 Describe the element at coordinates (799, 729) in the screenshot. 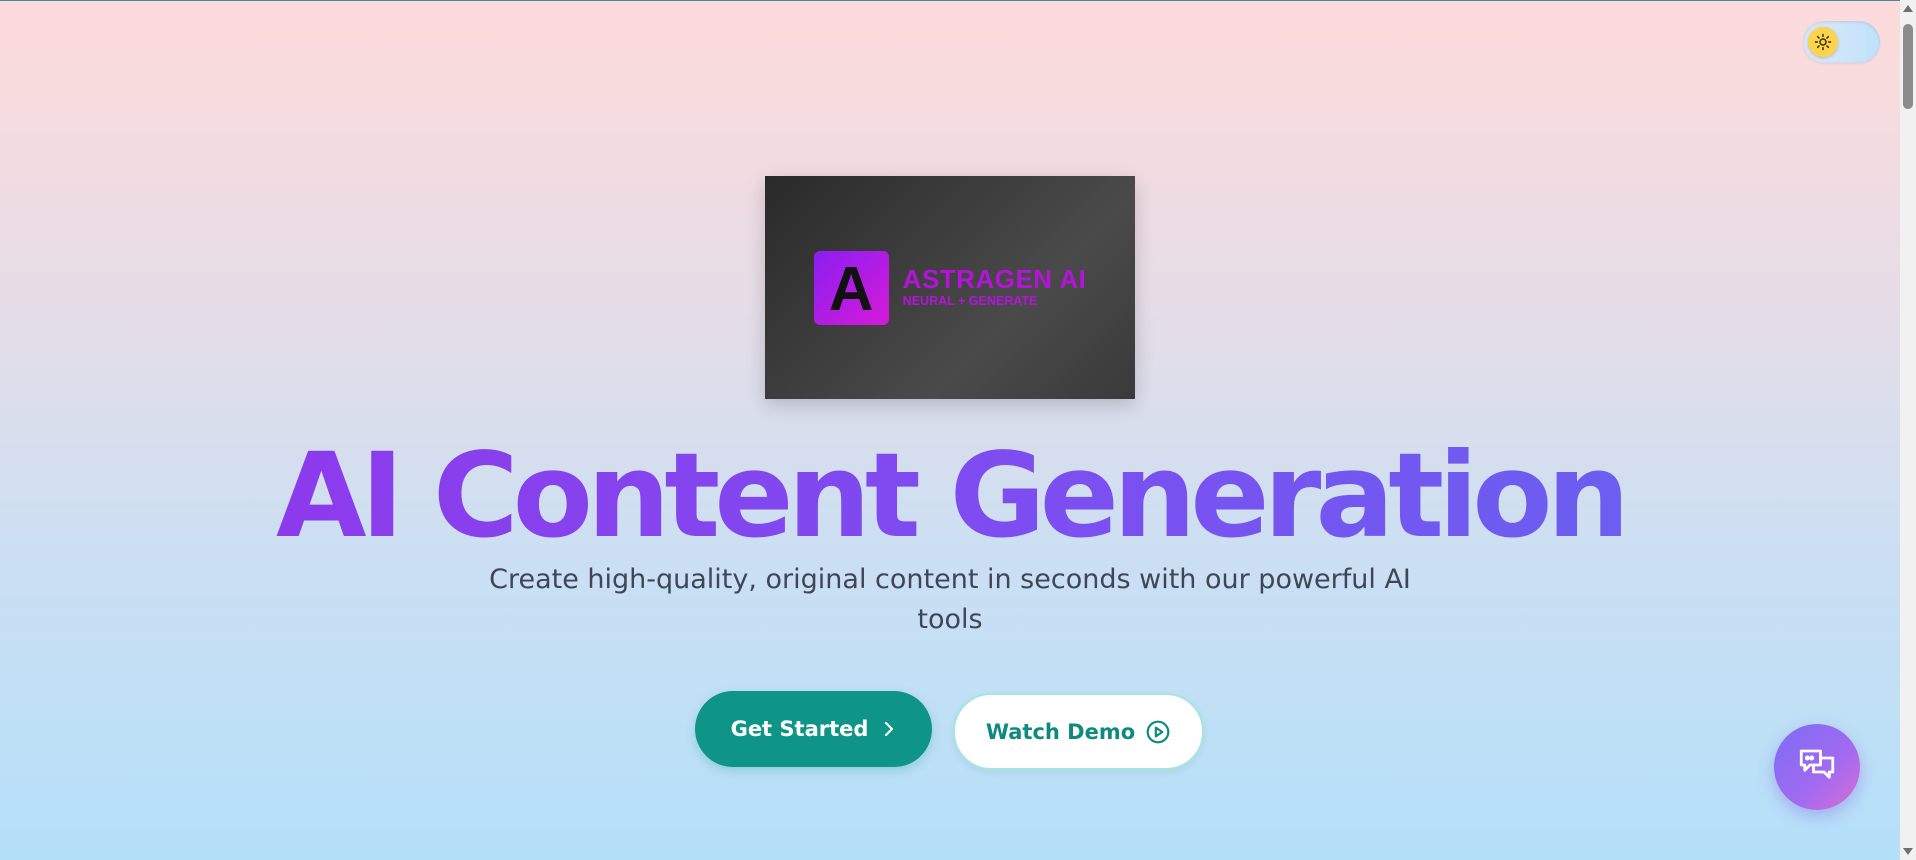

I see `get-started-label: Get Started` at that location.